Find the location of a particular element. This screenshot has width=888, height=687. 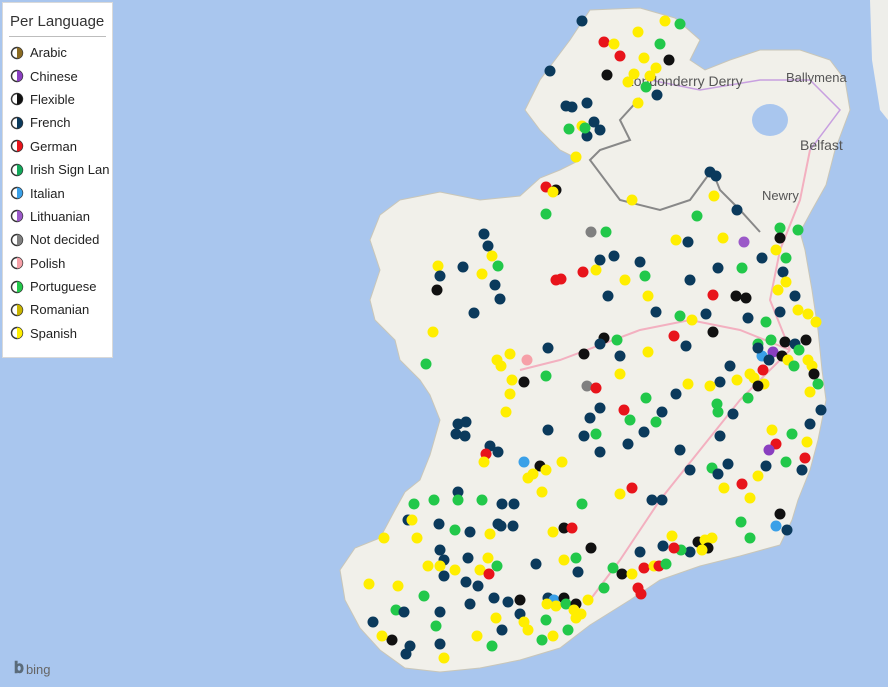

legend-item: Romanian is located at coordinates (57, 309).